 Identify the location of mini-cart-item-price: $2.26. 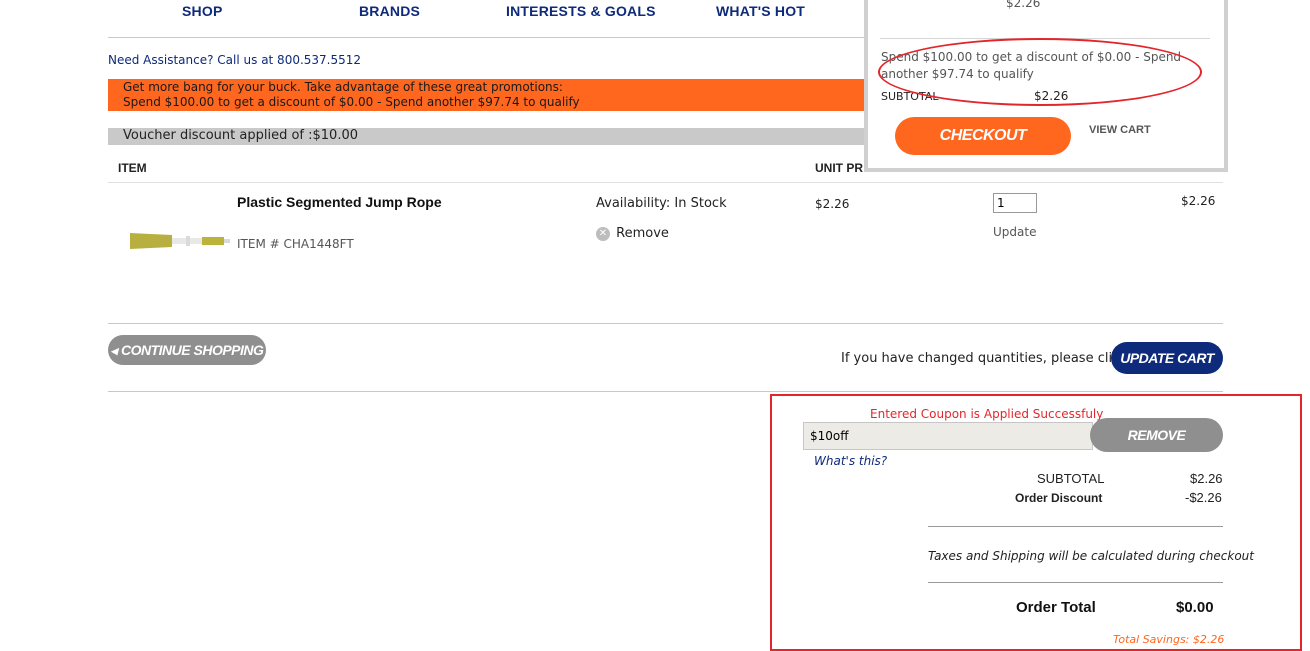
(1023, 5).